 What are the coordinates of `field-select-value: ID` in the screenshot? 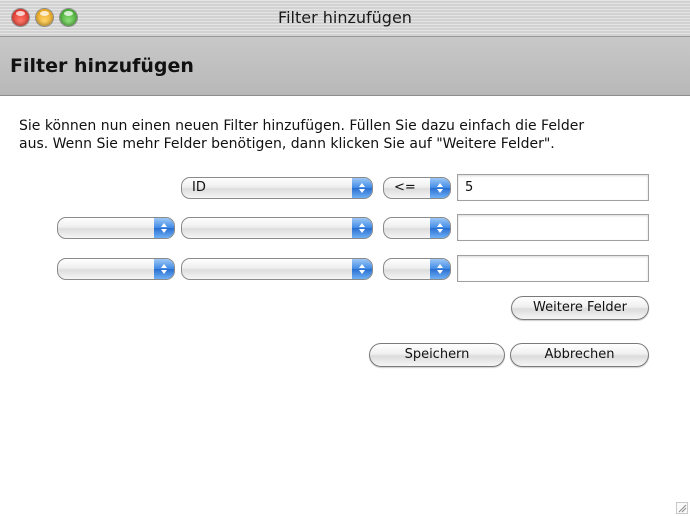 It's located at (199, 187).